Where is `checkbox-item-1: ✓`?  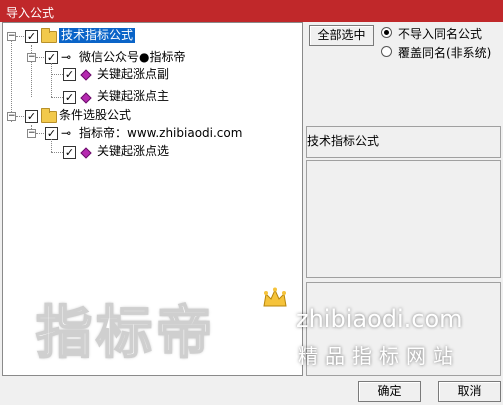 checkbox-item-1: ✓ is located at coordinates (69, 74).